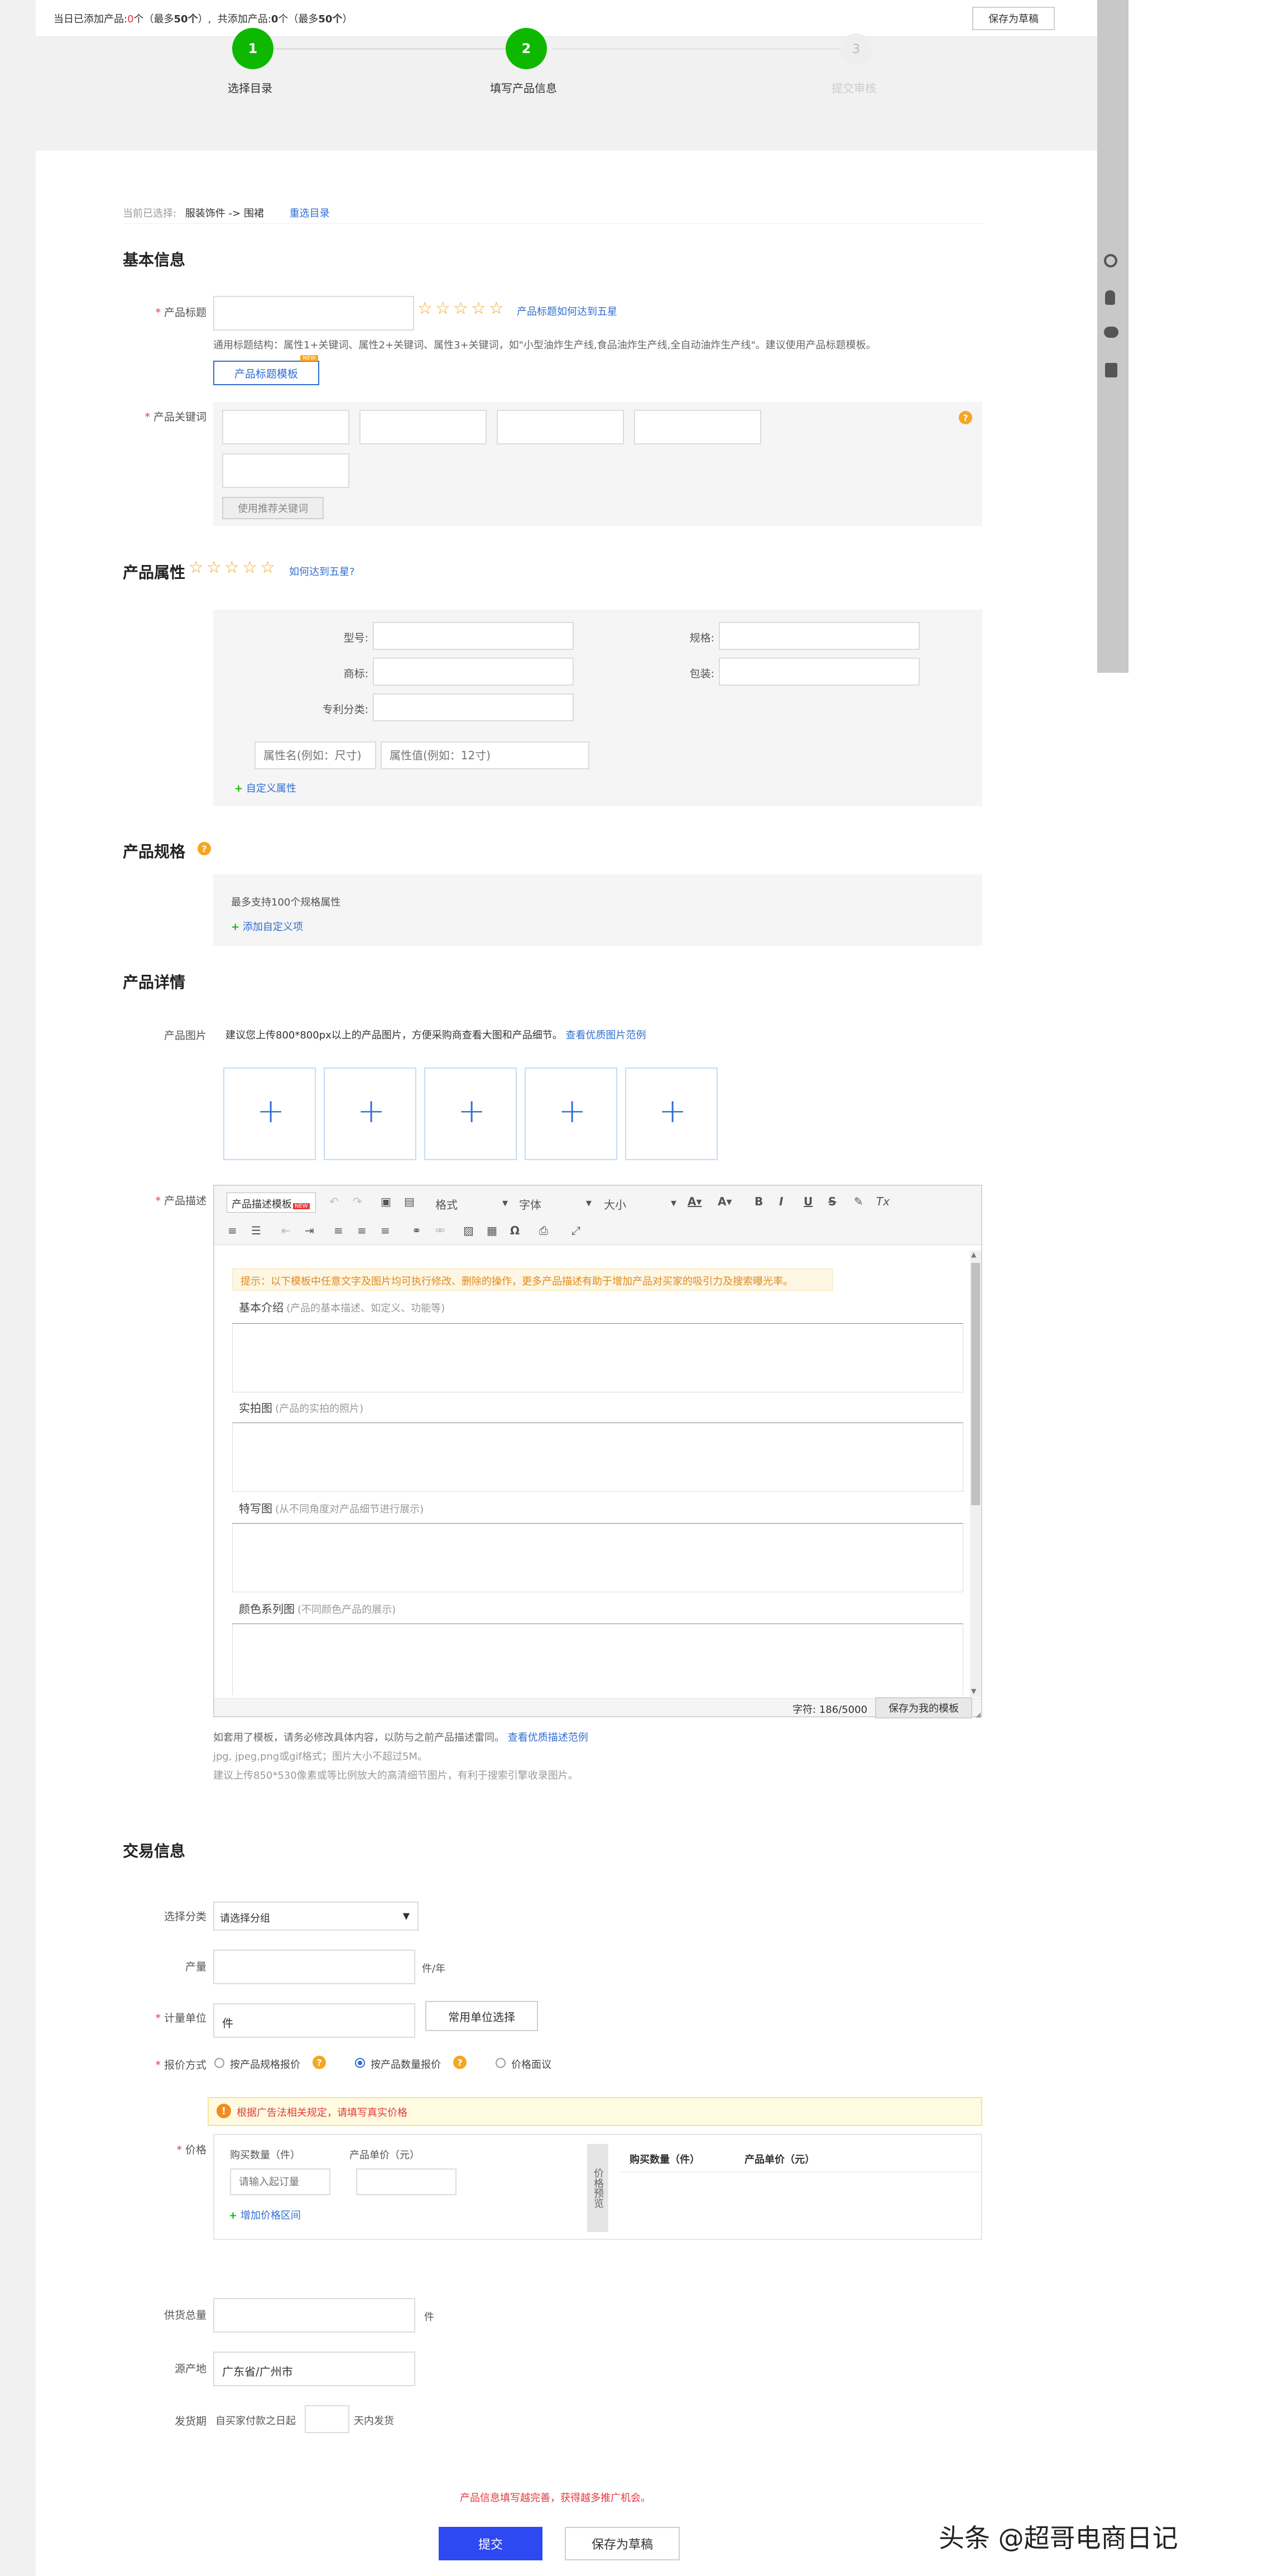 Image resolution: width=1268 pixels, height=2576 pixels. Describe the element at coordinates (470, 1113) in the screenshot. I see `upload-slot-3: +` at that location.